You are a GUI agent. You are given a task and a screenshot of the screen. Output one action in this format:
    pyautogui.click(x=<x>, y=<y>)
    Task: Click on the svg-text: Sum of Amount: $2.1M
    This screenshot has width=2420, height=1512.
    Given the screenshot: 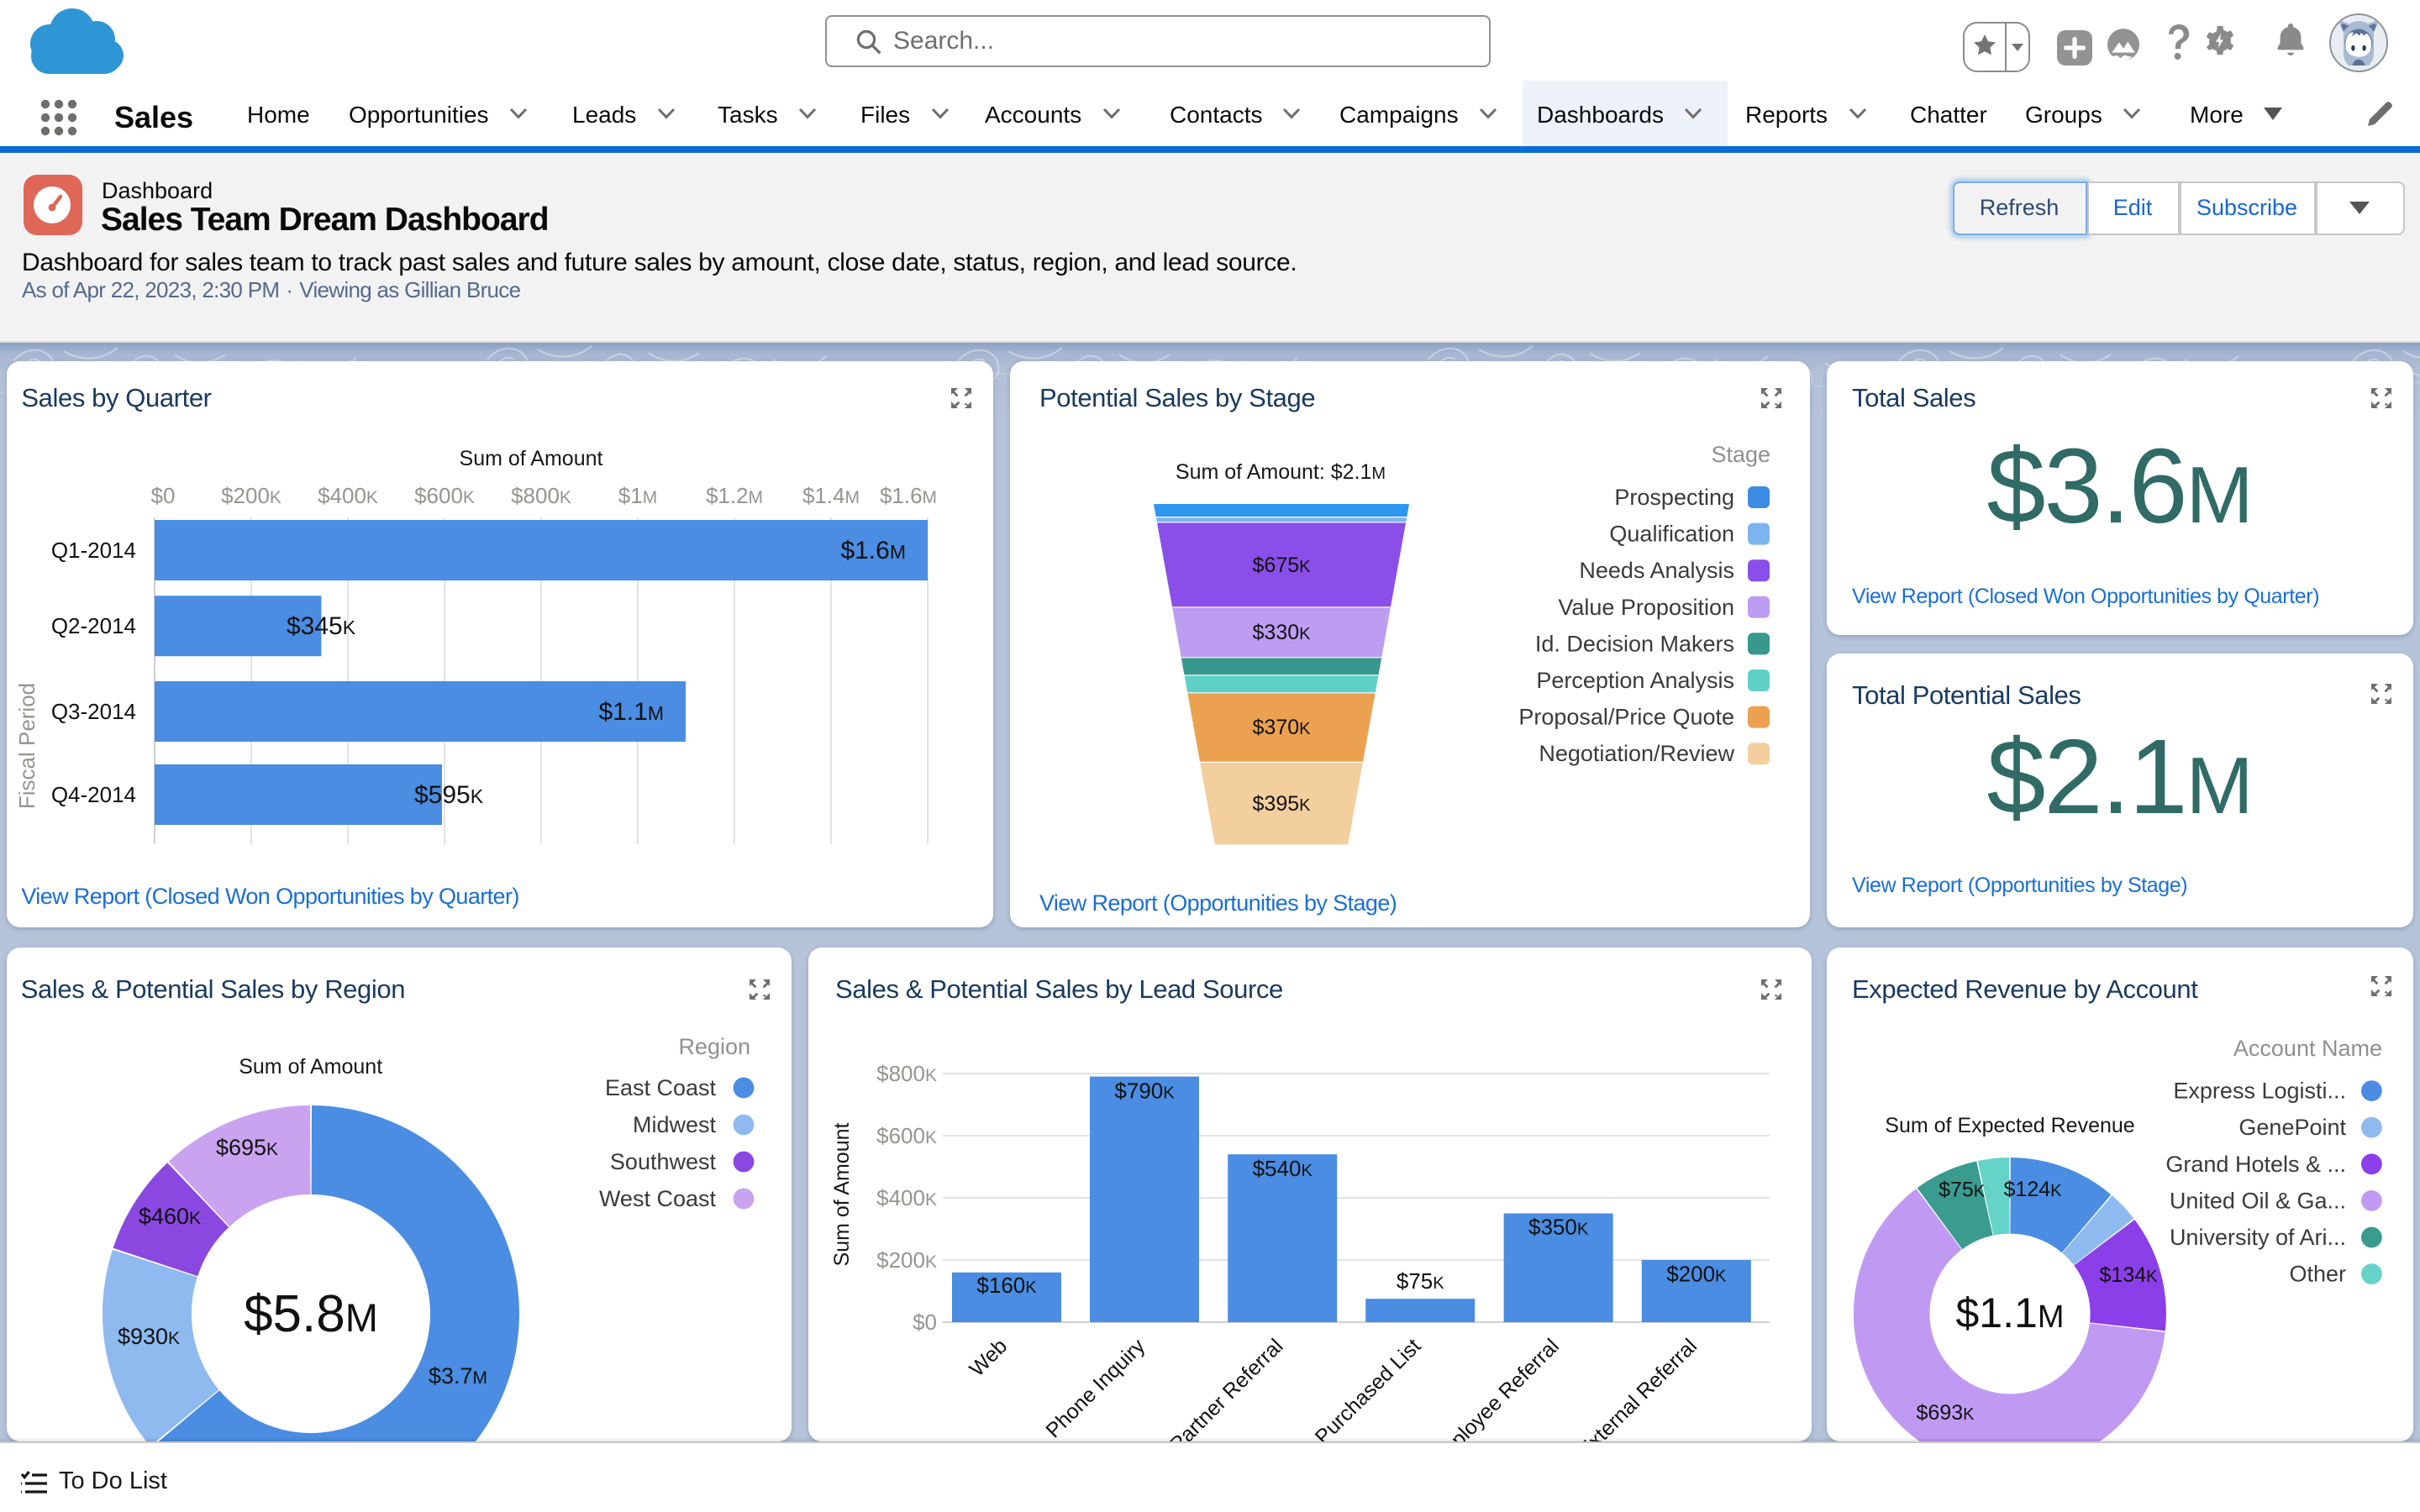 What is the action you would take?
    pyautogui.click(x=1281, y=472)
    